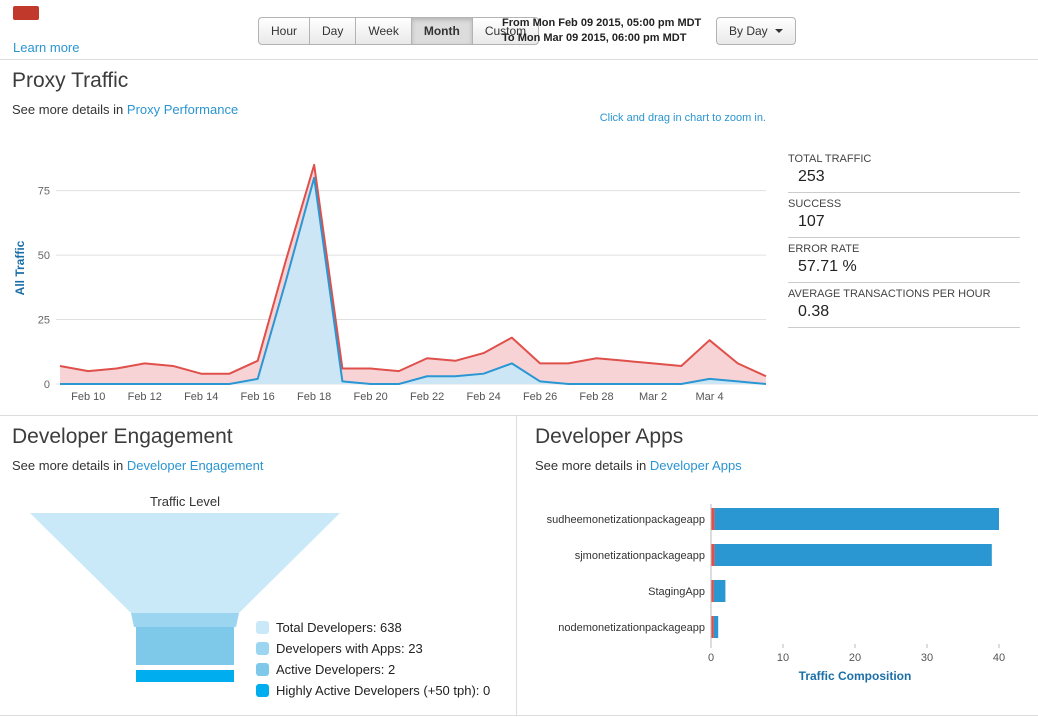 Image resolution: width=1038 pixels, height=717 pixels. I want to click on svg-text: Feb 10, so click(88, 397).